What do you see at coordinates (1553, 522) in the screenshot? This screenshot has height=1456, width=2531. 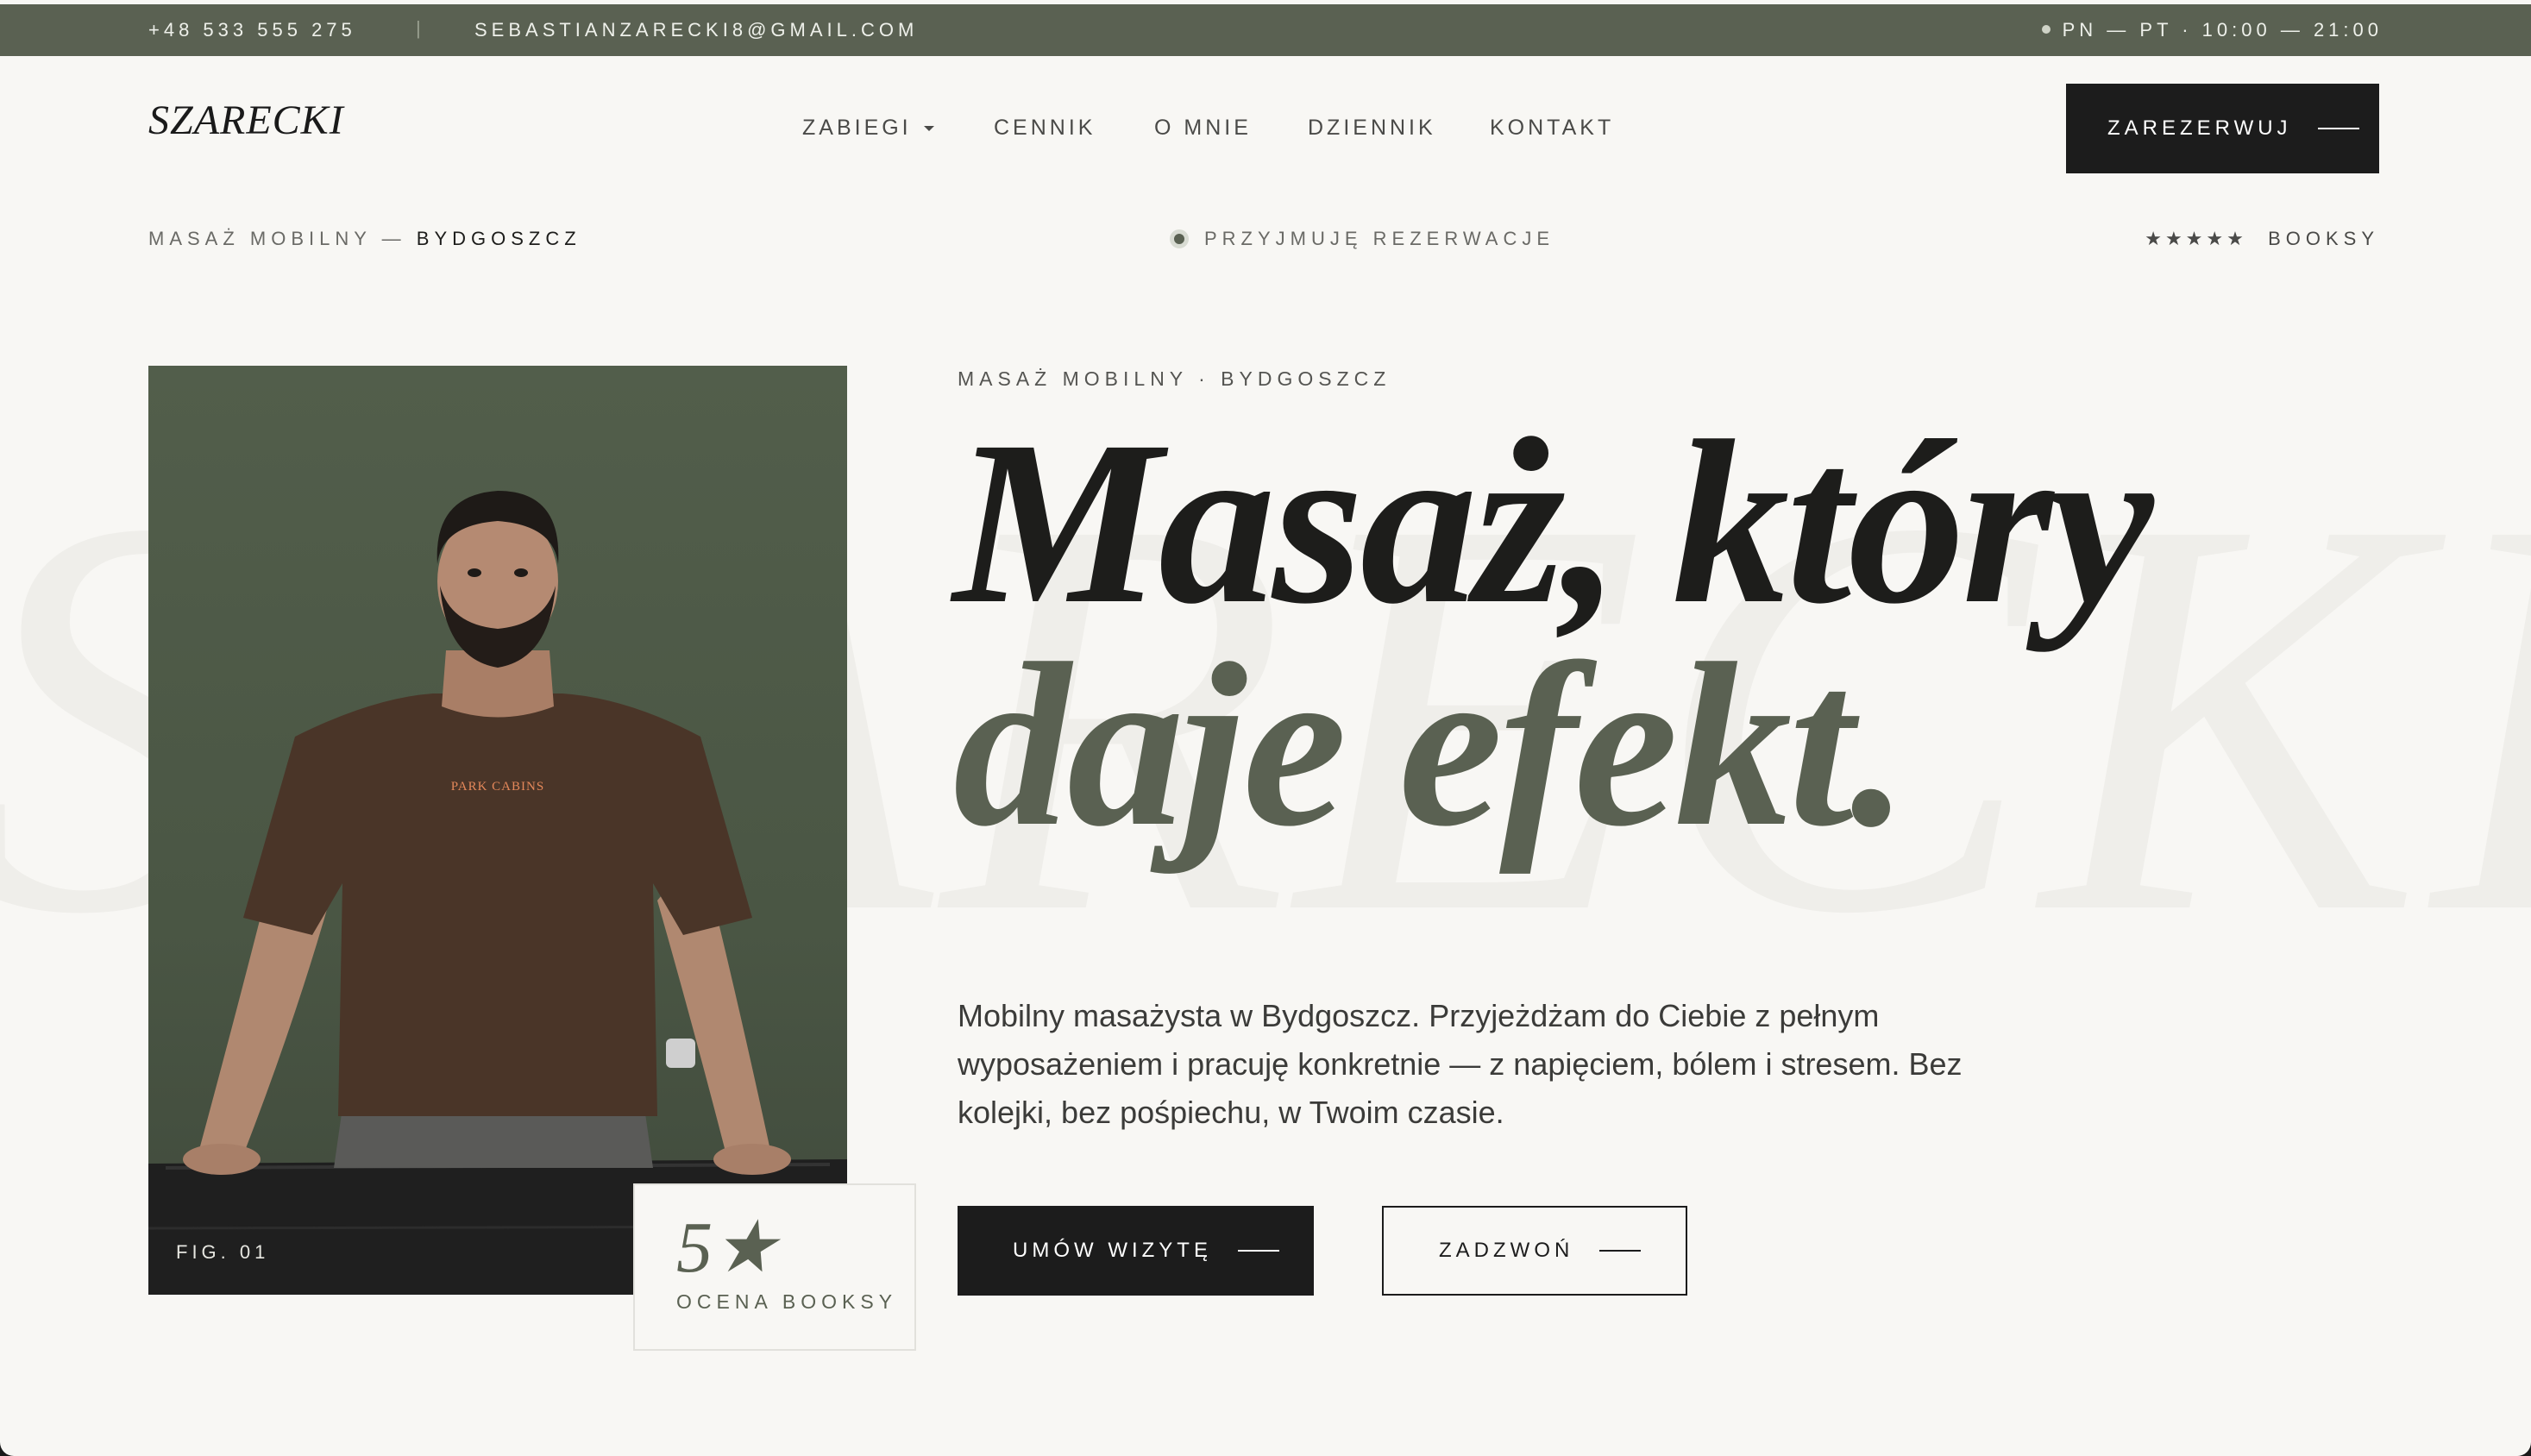 I see `hero-title-line-1: Masaż, który` at bounding box center [1553, 522].